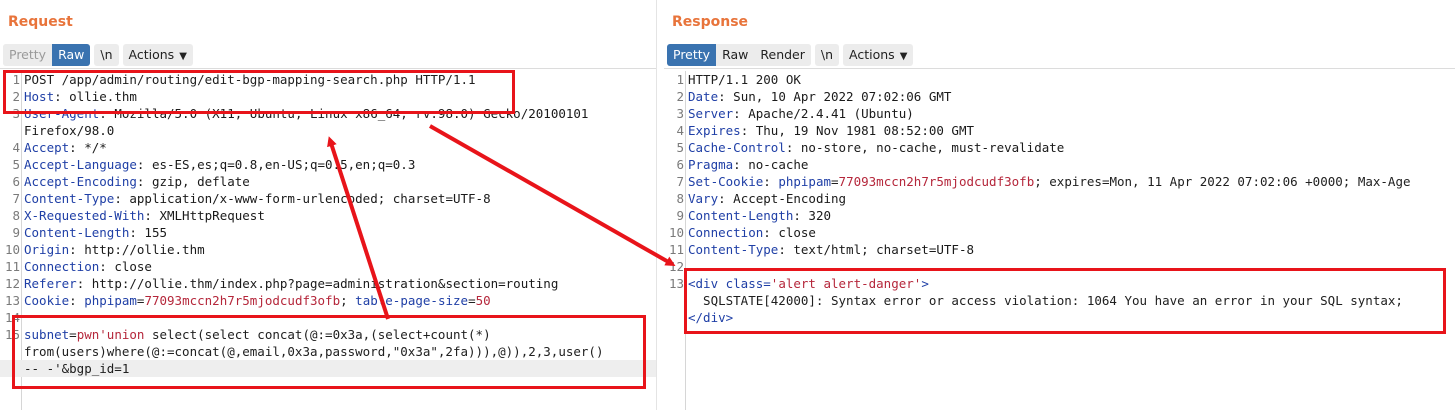  What do you see at coordinates (483, 300) in the screenshot?
I see `cookie-value: 50` at bounding box center [483, 300].